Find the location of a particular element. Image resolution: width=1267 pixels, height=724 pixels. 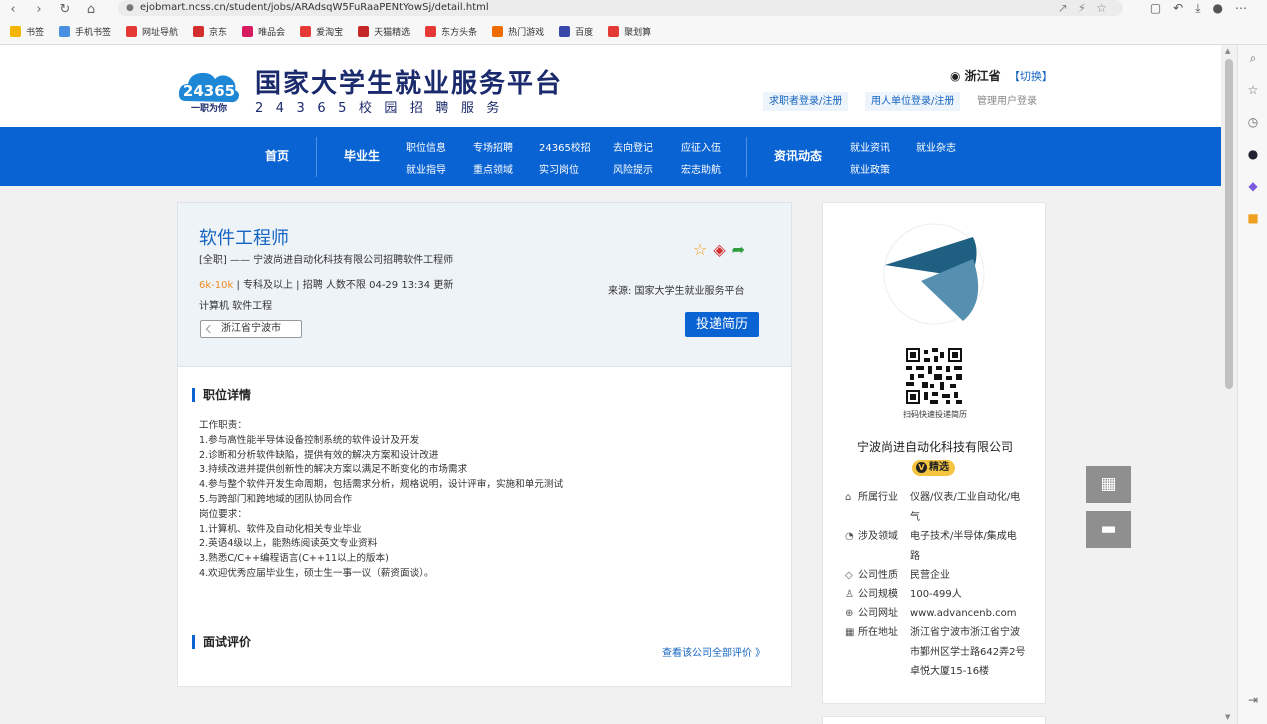

page-actions-icons: ↗⚡☆ is located at coordinates (1087, 8).